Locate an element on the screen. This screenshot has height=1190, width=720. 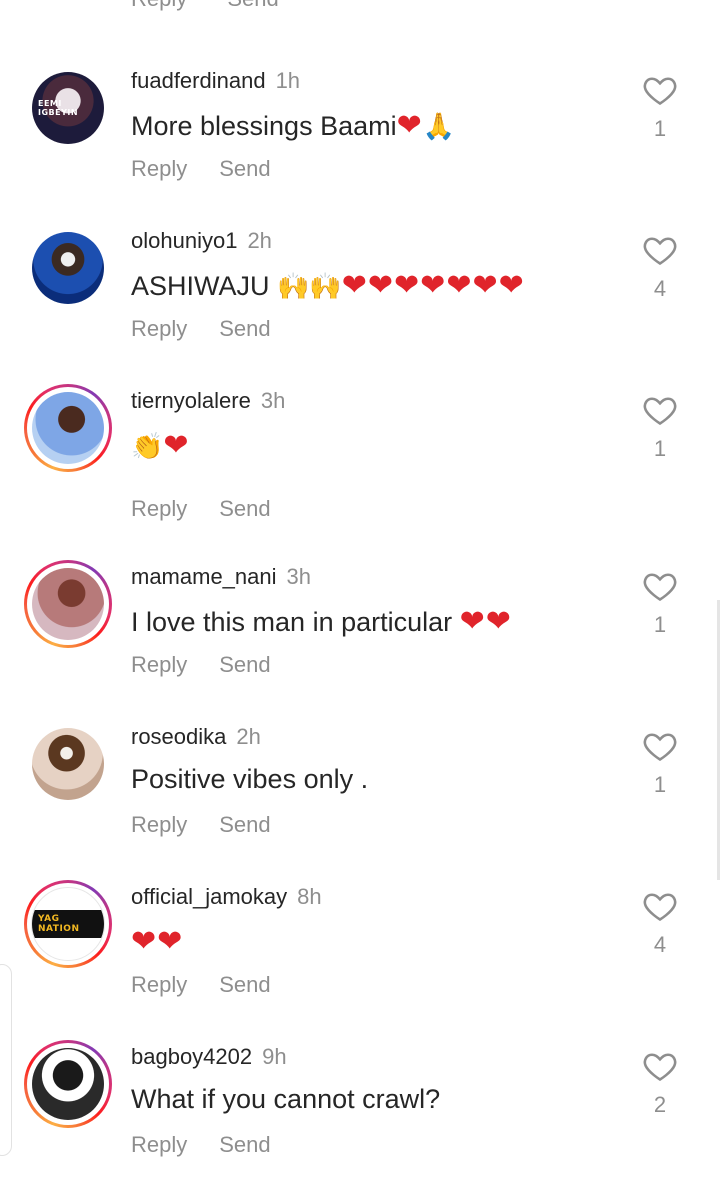
comment-username: bagboy4202 is located at coordinates (191, 1056).